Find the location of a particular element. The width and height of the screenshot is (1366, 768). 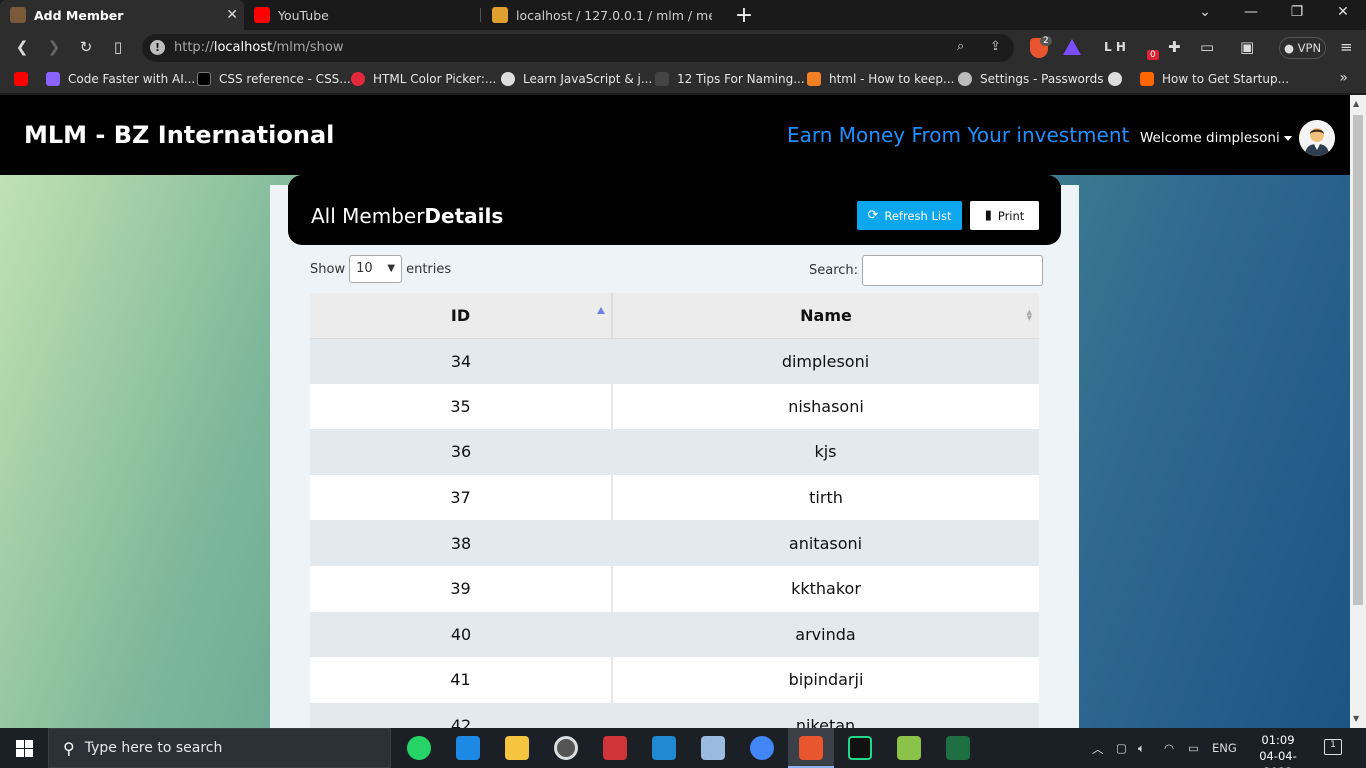

browser-menu-icon: ≡ is located at coordinates (1346, 47).